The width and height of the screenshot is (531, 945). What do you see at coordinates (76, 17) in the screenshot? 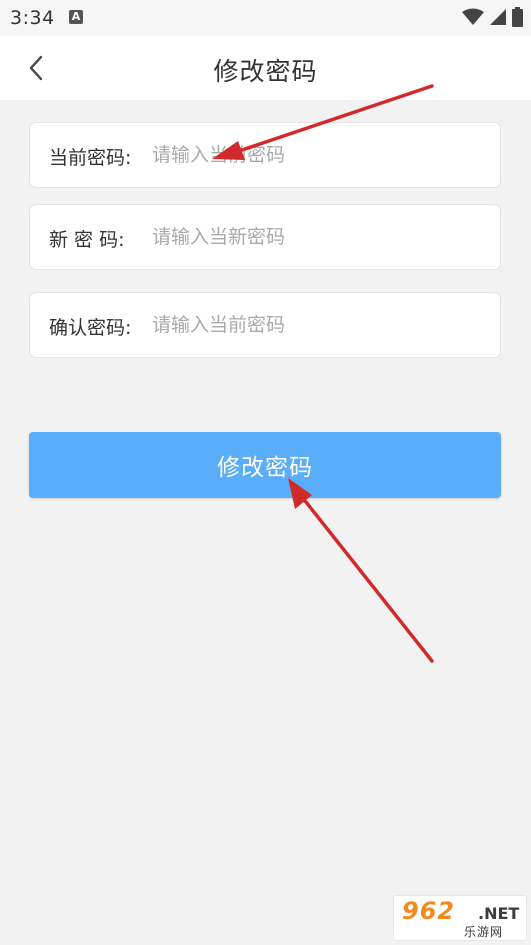
I see `notification-a-icon: A` at bounding box center [76, 17].